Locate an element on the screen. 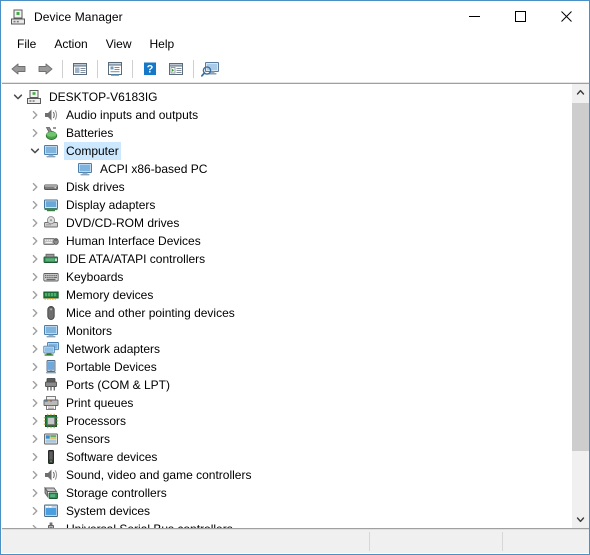  tree-item-memory-devices: Memory devices is located at coordinates (286, 295).